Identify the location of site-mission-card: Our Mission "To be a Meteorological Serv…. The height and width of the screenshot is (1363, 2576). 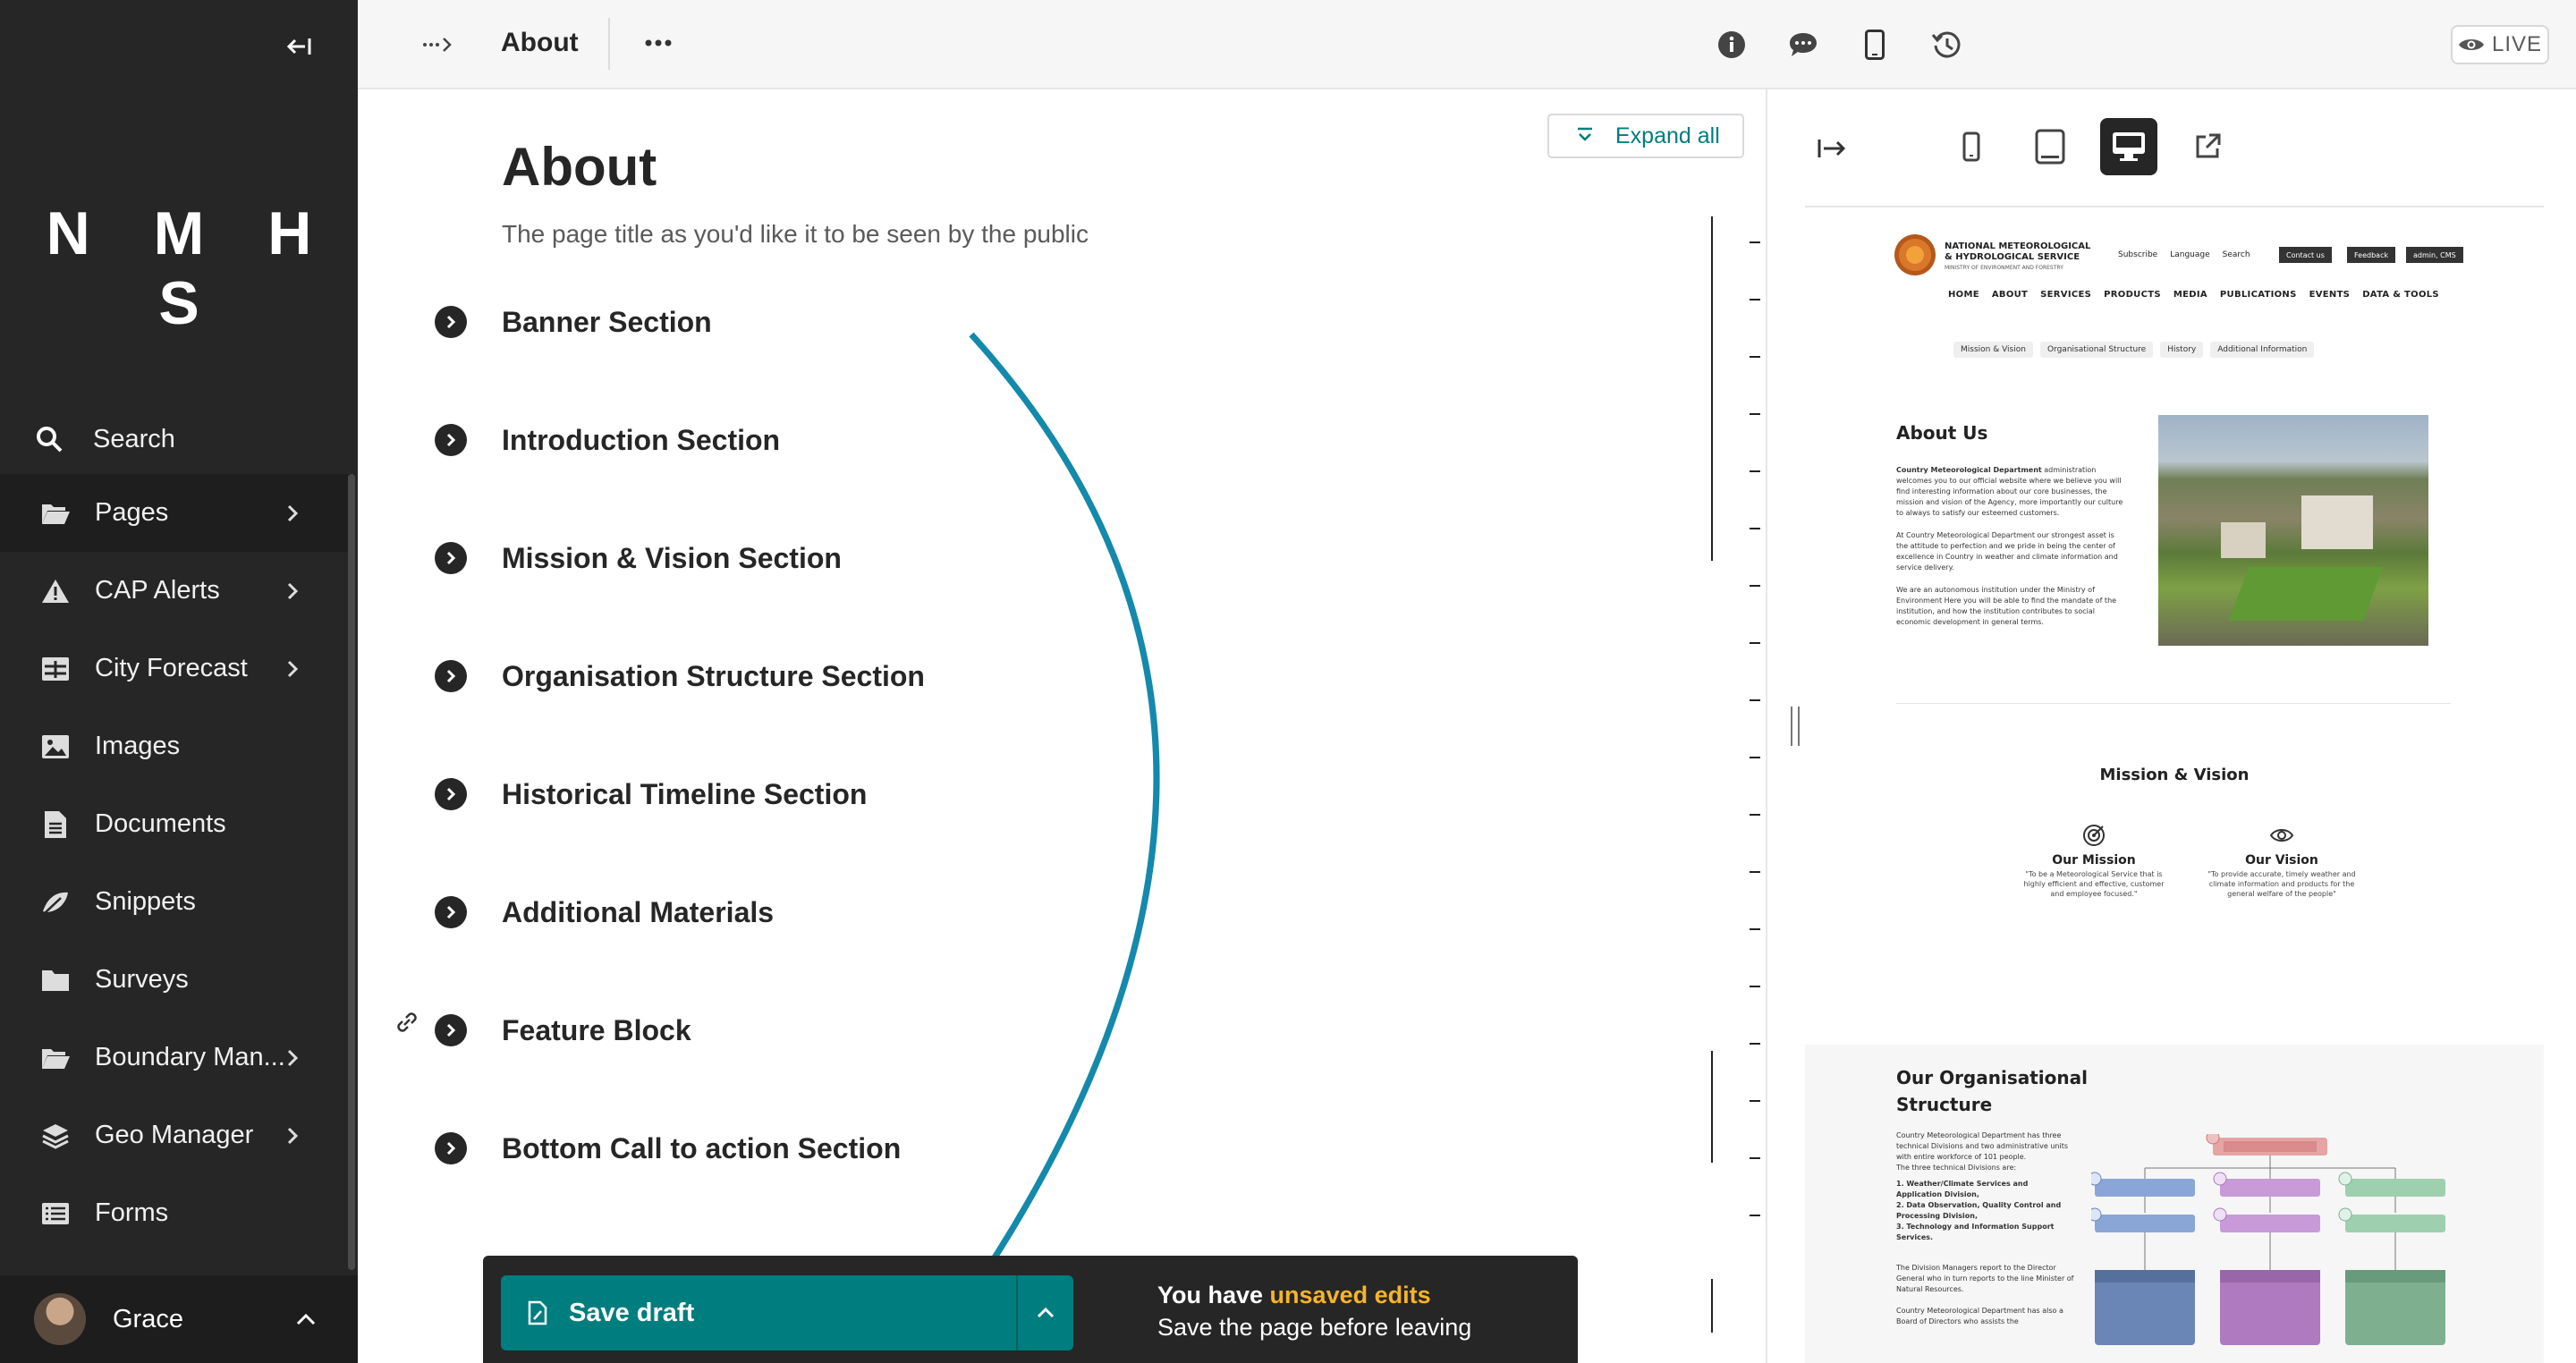
(2094, 861).